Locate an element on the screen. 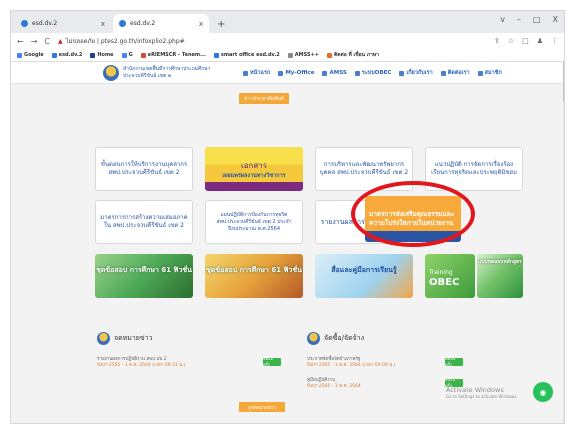 The width and height of the screenshot is (575, 434). maximize-button: □ is located at coordinates (537, 19).